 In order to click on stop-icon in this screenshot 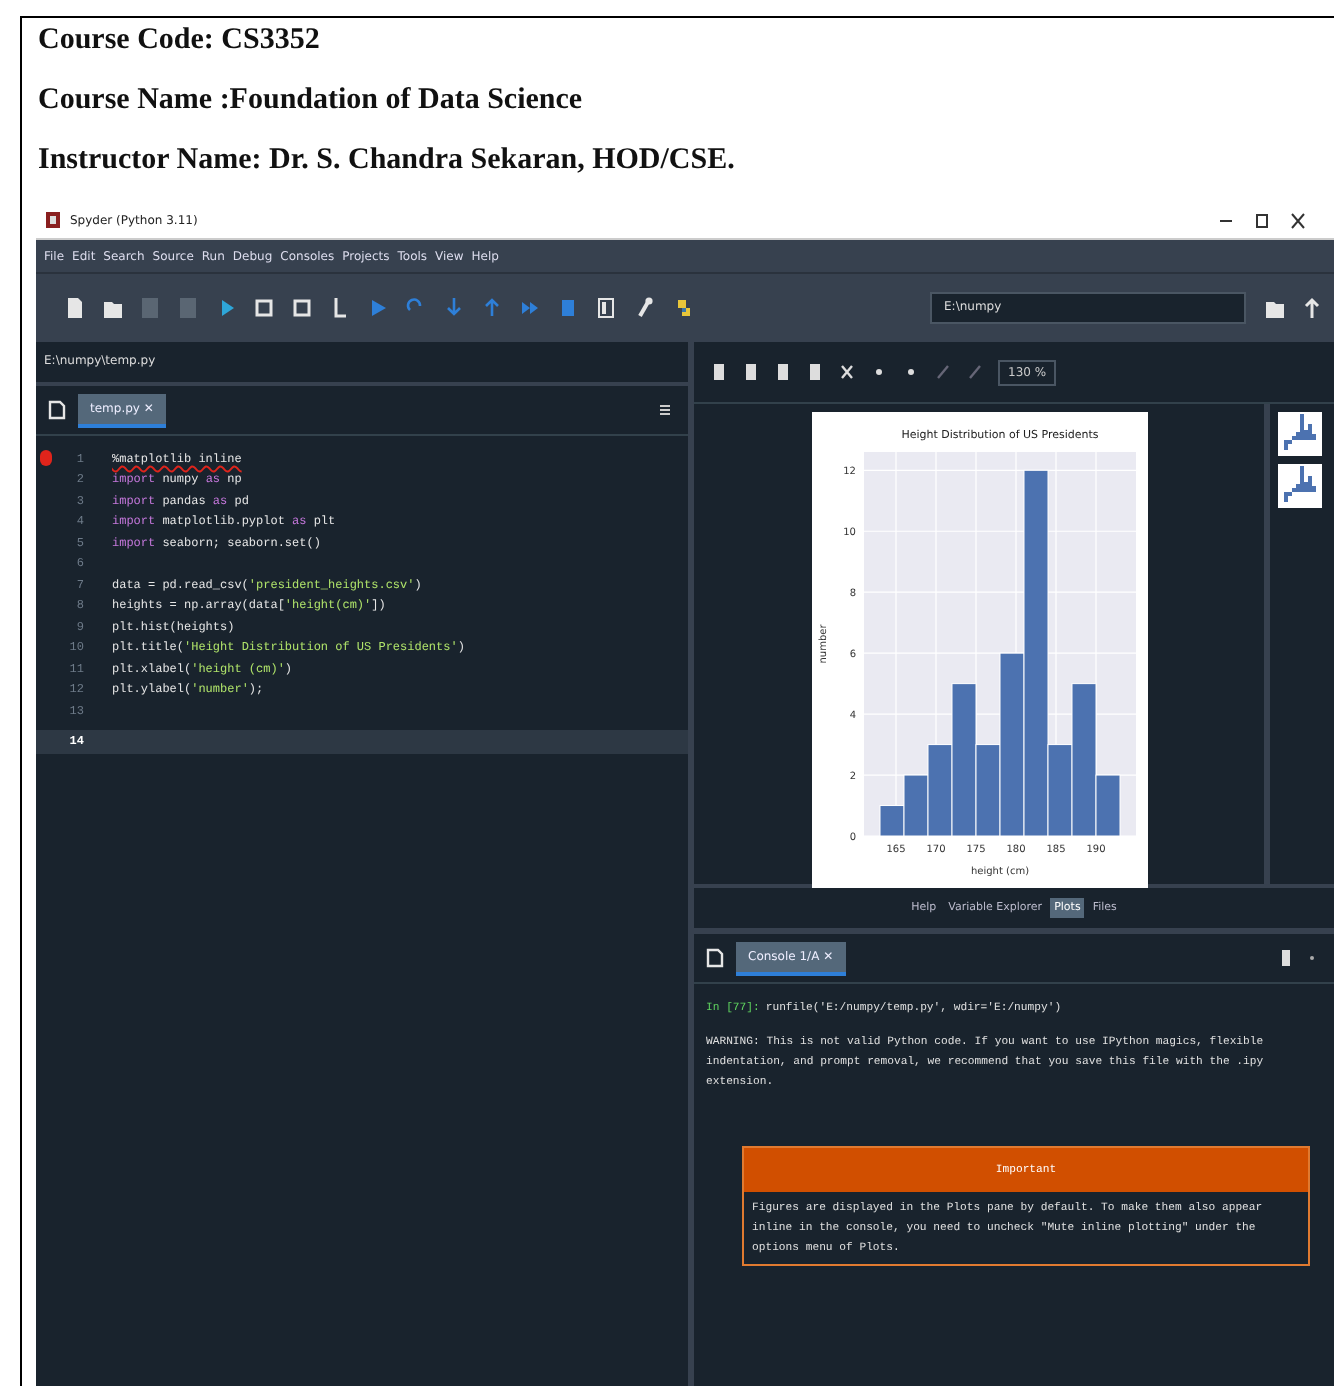, I will do `click(568, 308)`.